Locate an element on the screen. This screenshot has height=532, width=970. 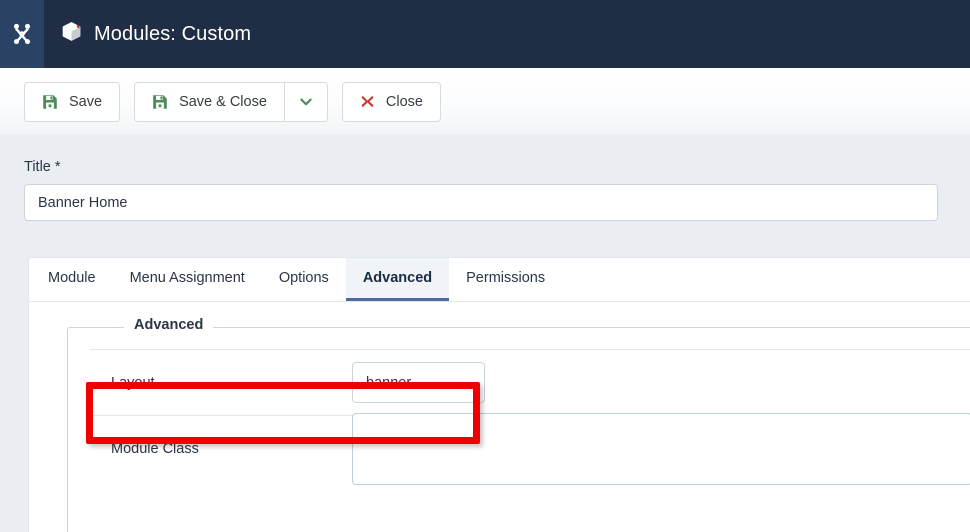
title-input is located at coordinates (481, 202).